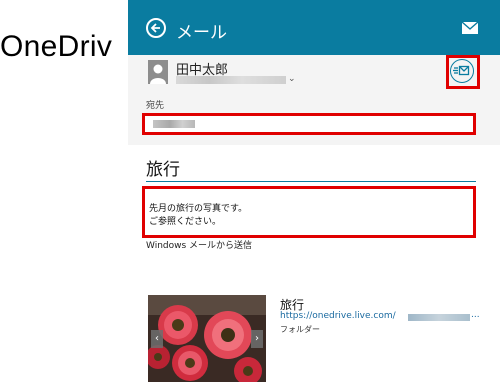 This screenshot has width=500, height=390. I want to click on next-arrow-icon: ›, so click(257, 339).